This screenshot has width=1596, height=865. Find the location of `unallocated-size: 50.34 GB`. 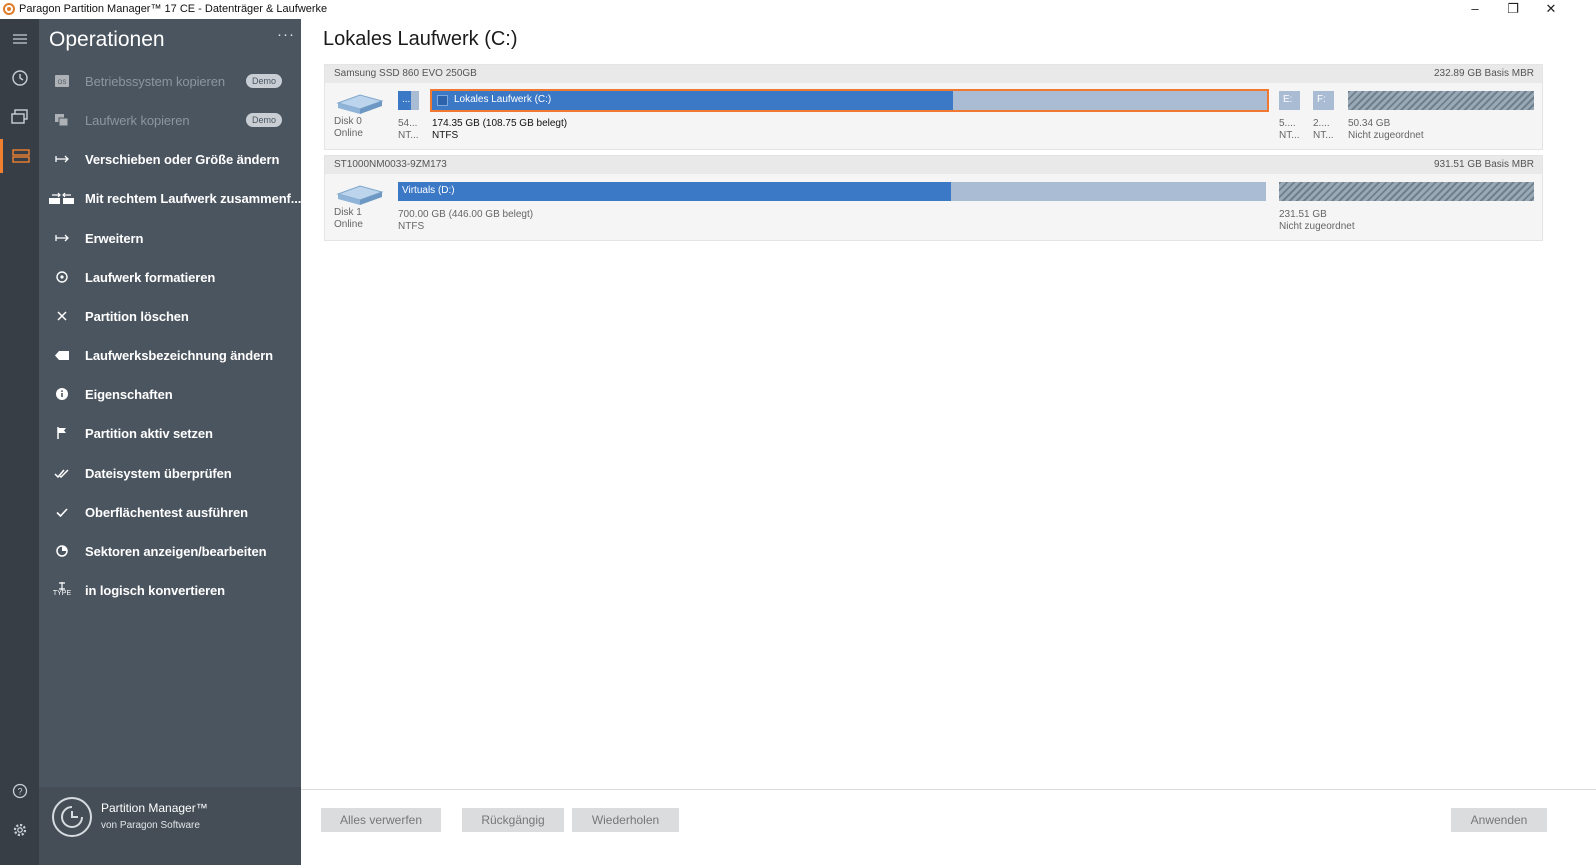

unallocated-size: 50.34 GB is located at coordinates (1369, 123).